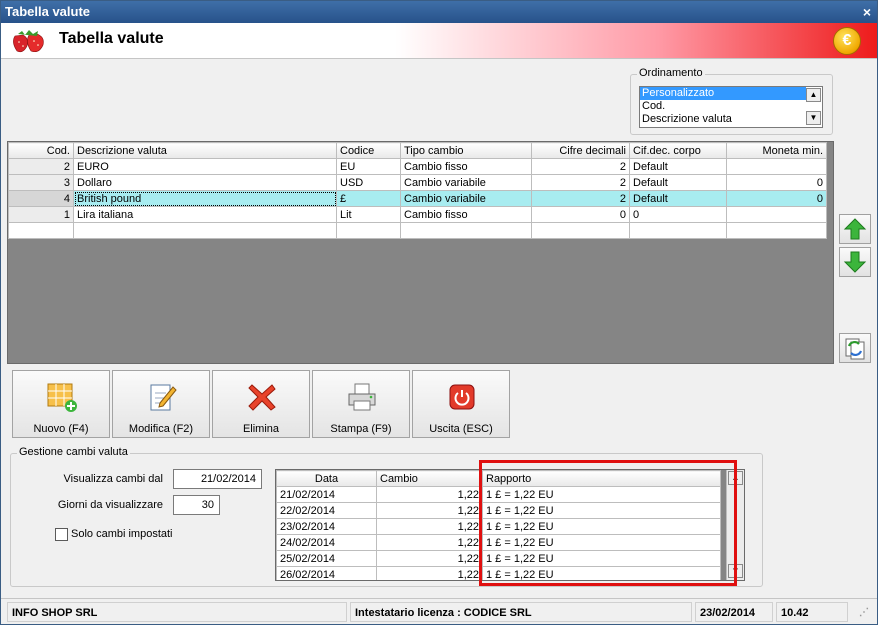  What do you see at coordinates (217, 479) in the screenshot?
I see `visualizza-date-field: 21/02/2014` at bounding box center [217, 479].